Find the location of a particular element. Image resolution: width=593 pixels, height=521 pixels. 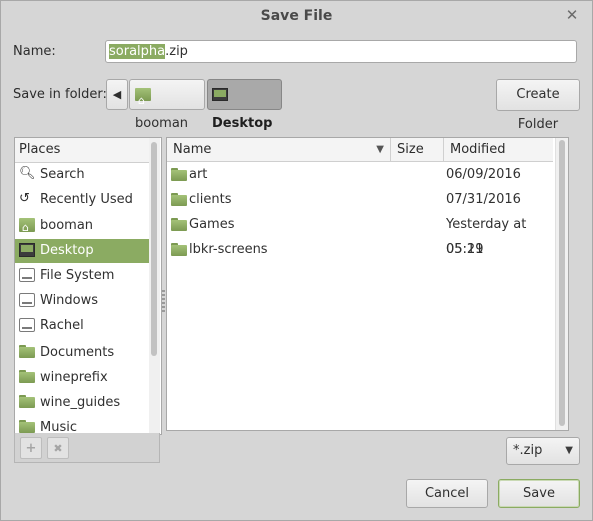

create-folder-button: Create Folder is located at coordinates (538, 105).